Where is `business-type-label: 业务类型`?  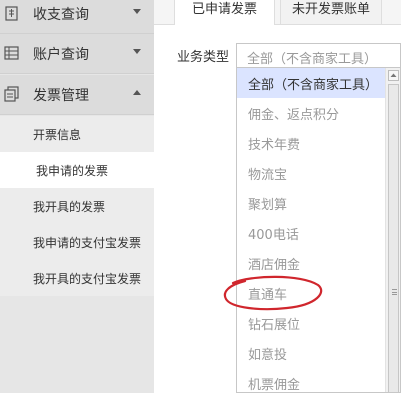 business-type-label: 业务类型 is located at coordinates (203, 57).